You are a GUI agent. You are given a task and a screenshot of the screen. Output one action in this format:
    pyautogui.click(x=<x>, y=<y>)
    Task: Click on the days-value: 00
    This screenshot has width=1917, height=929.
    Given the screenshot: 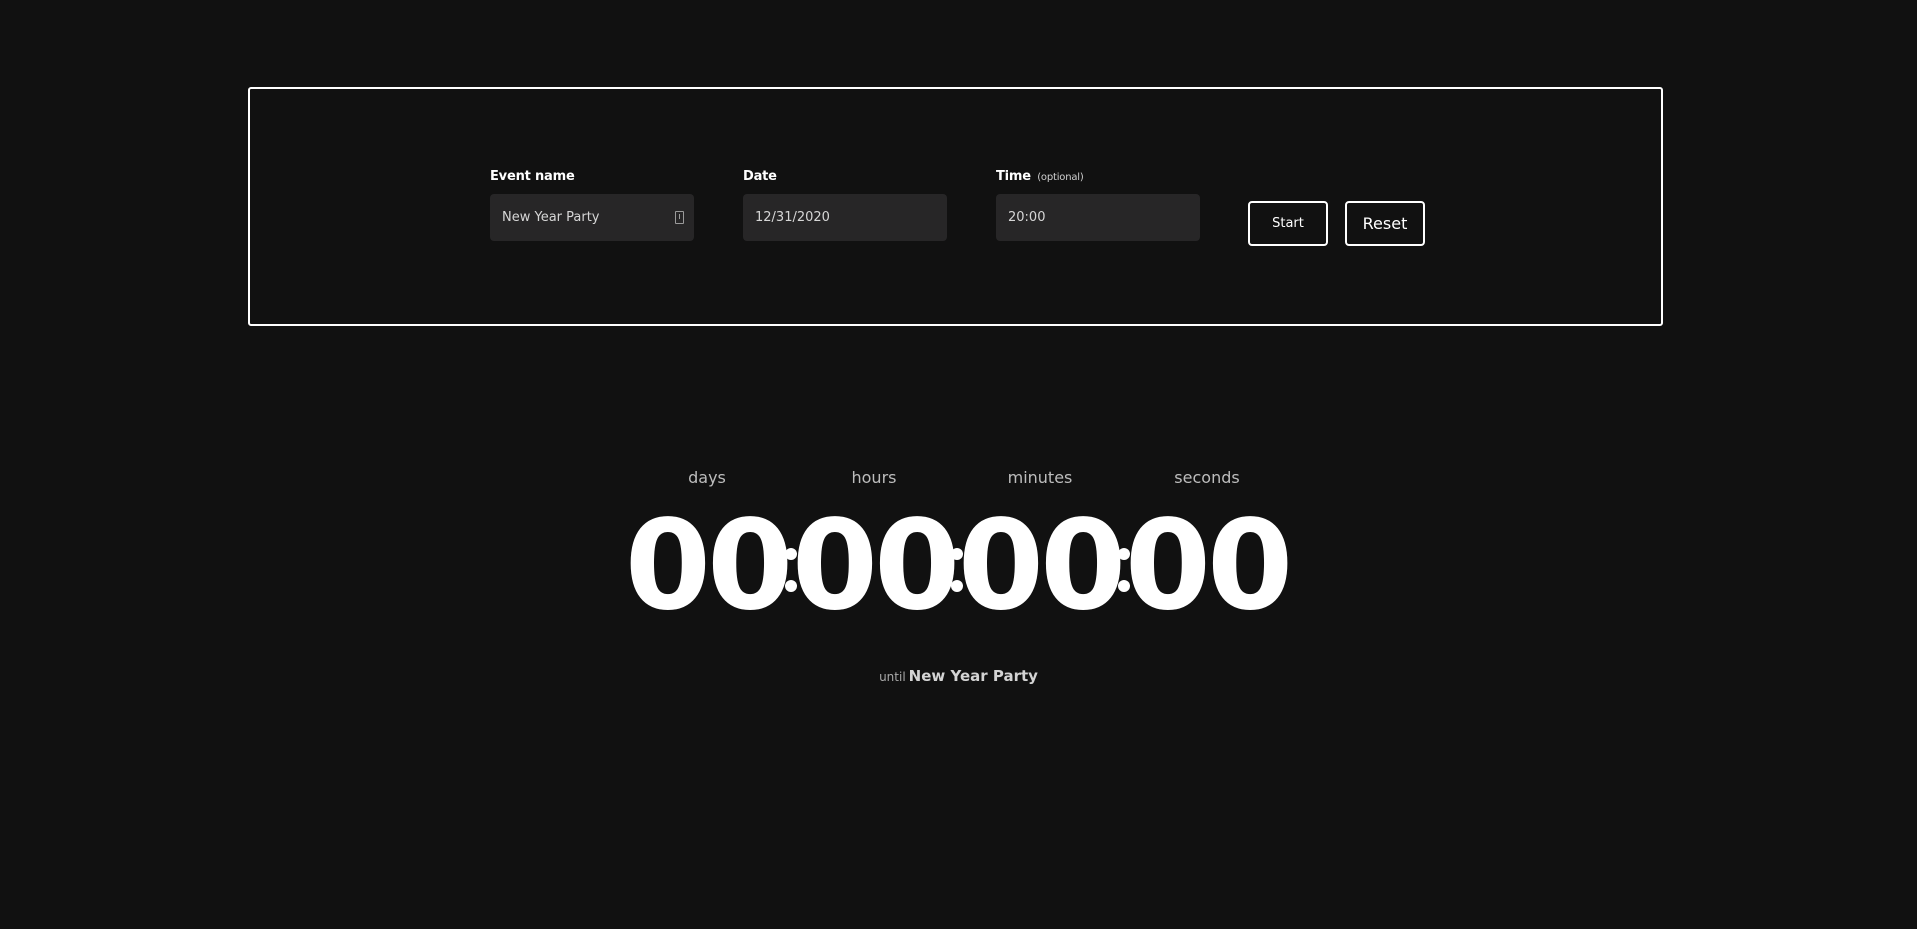 What is the action you would take?
    pyautogui.click(x=709, y=566)
    